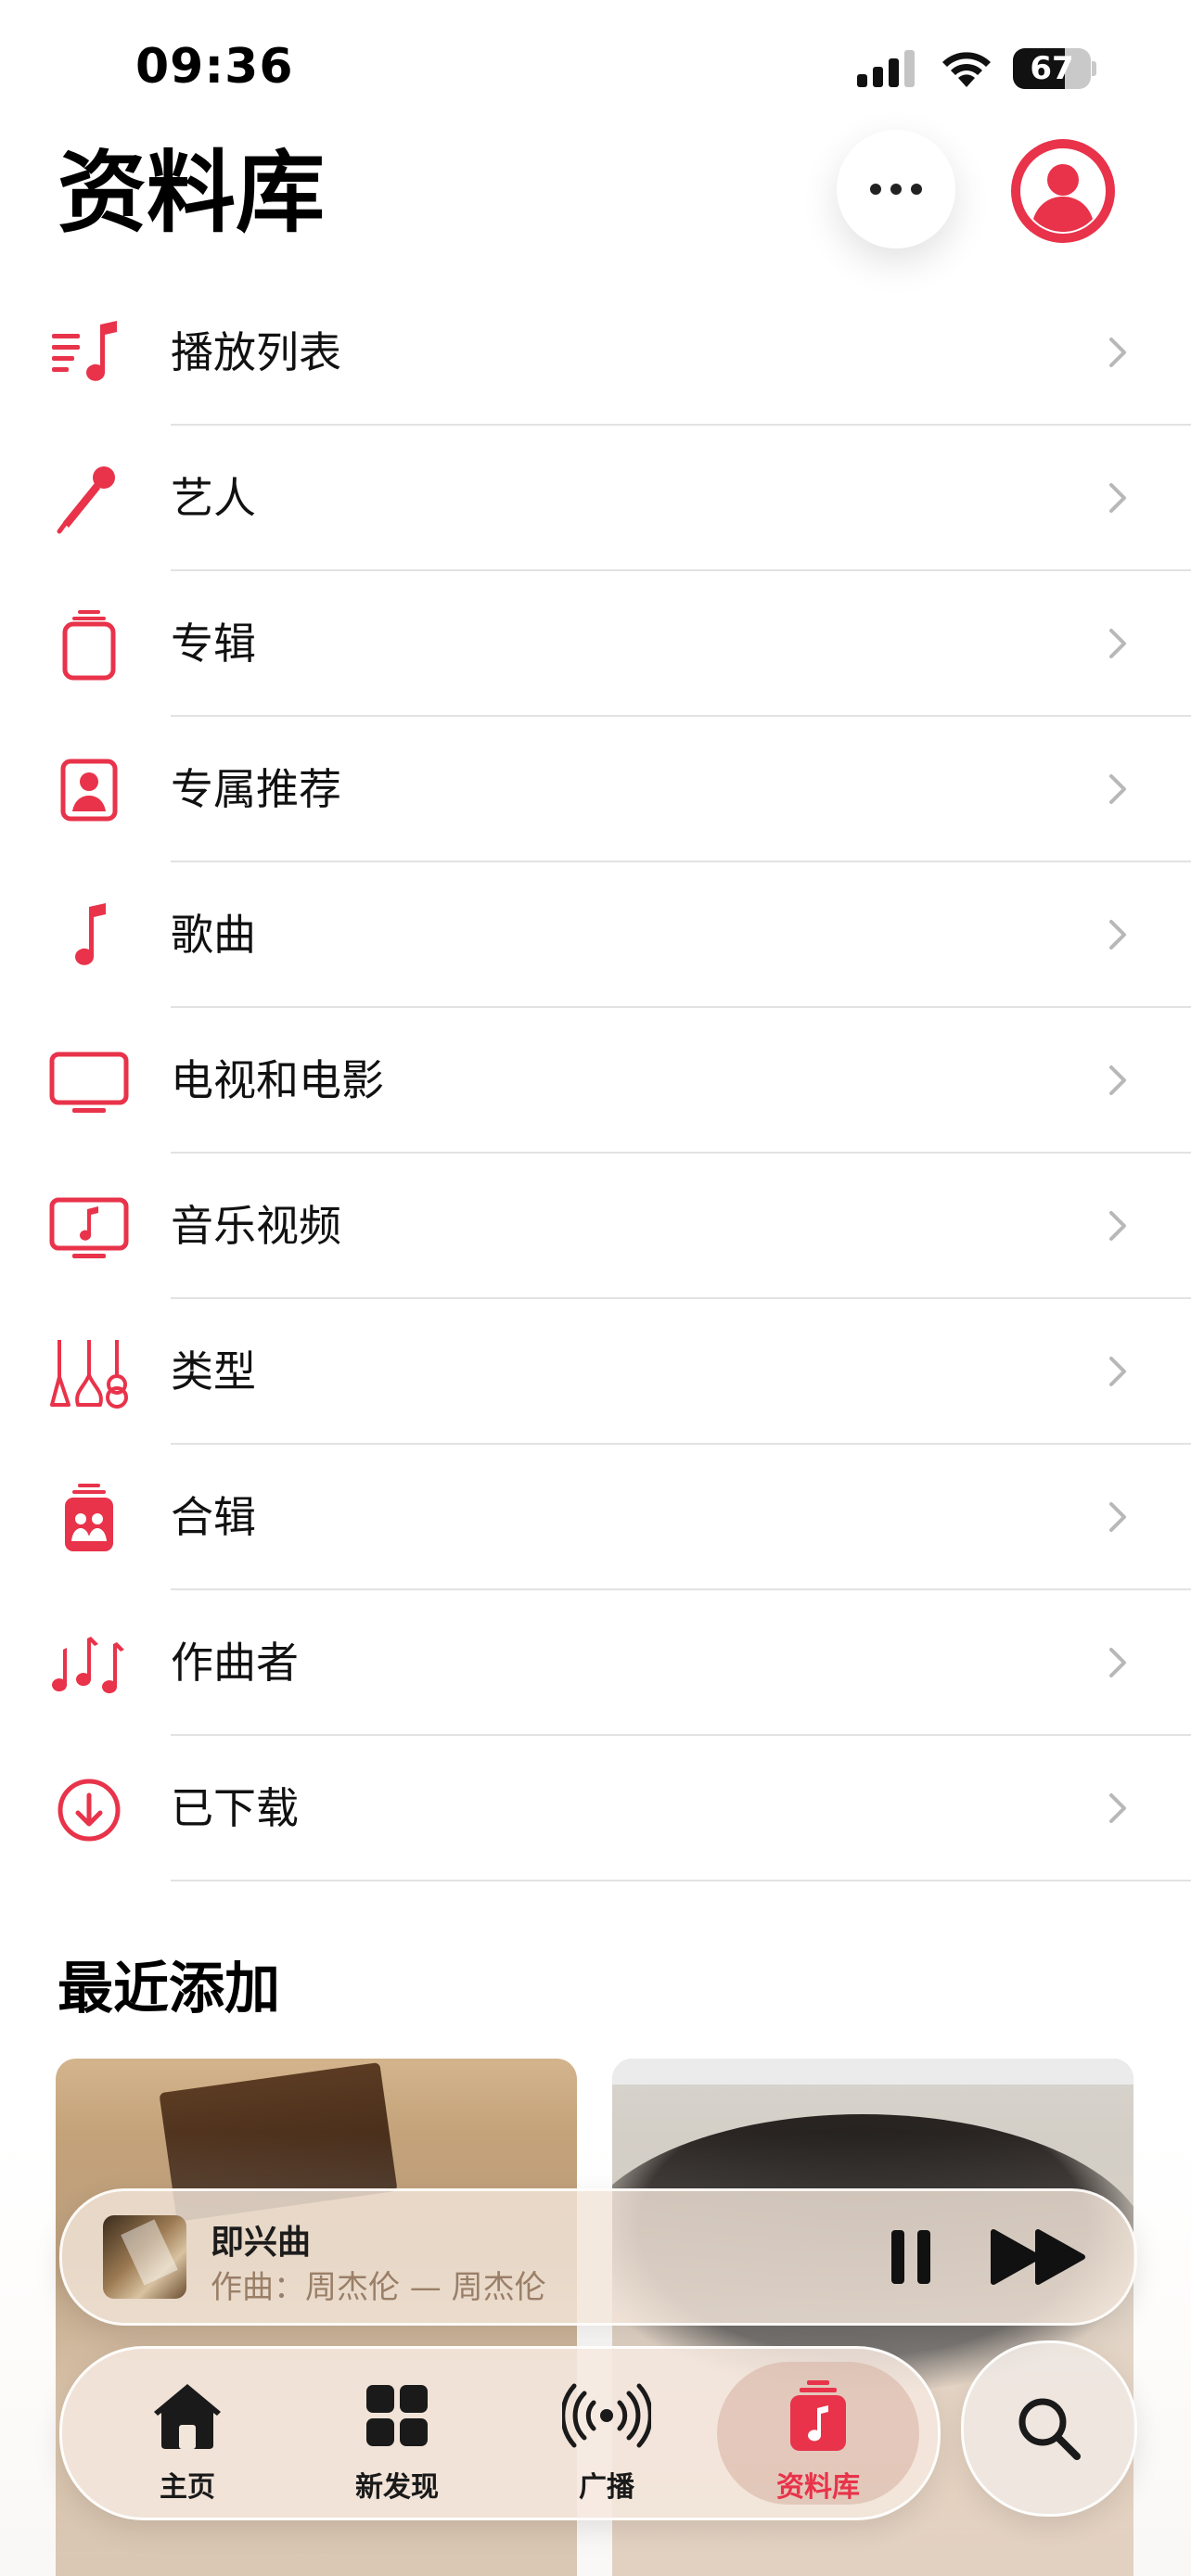 Image resolution: width=1191 pixels, height=2576 pixels. Describe the element at coordinates (595, 499) in the screenshot. I see `library-item-artists: 艺人` at that location.